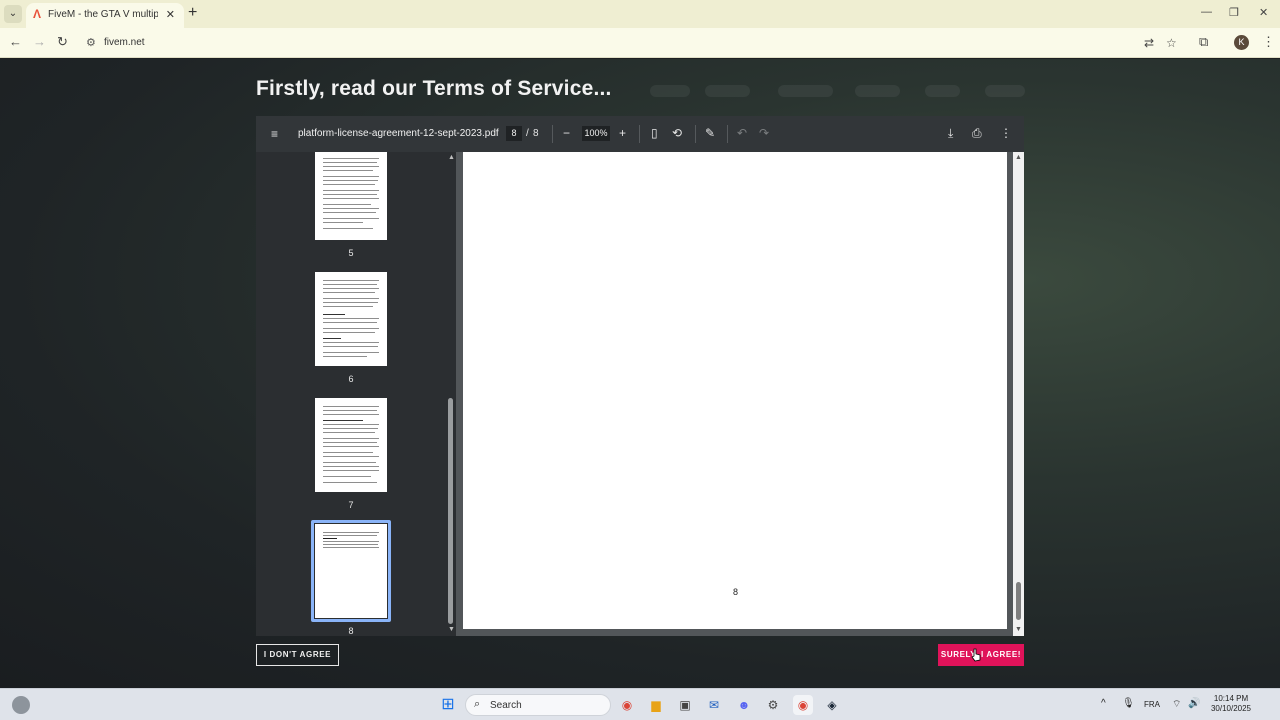 The height and width of the screenshot is (720, 1280). I want to click on site-info-icon: ⚙, so click(91, 42).